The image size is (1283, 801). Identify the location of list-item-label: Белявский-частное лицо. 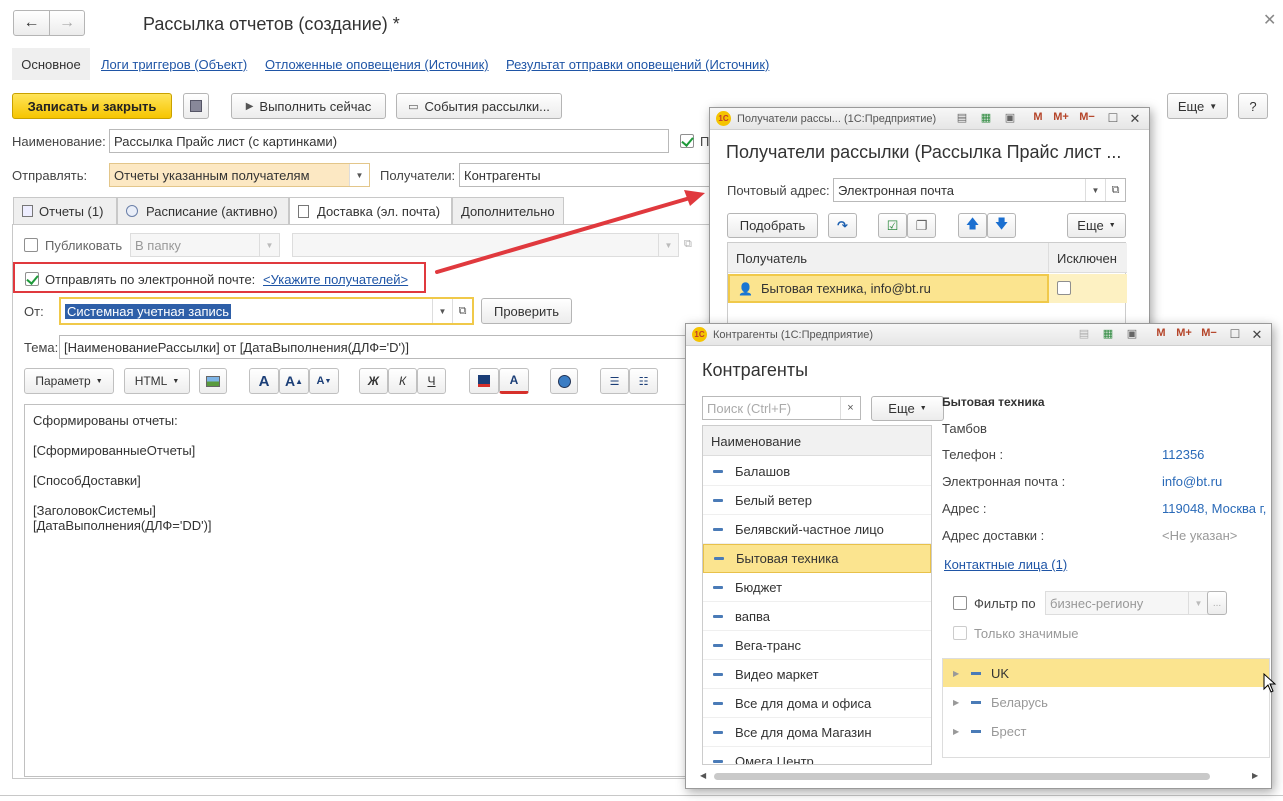
(809, 529).